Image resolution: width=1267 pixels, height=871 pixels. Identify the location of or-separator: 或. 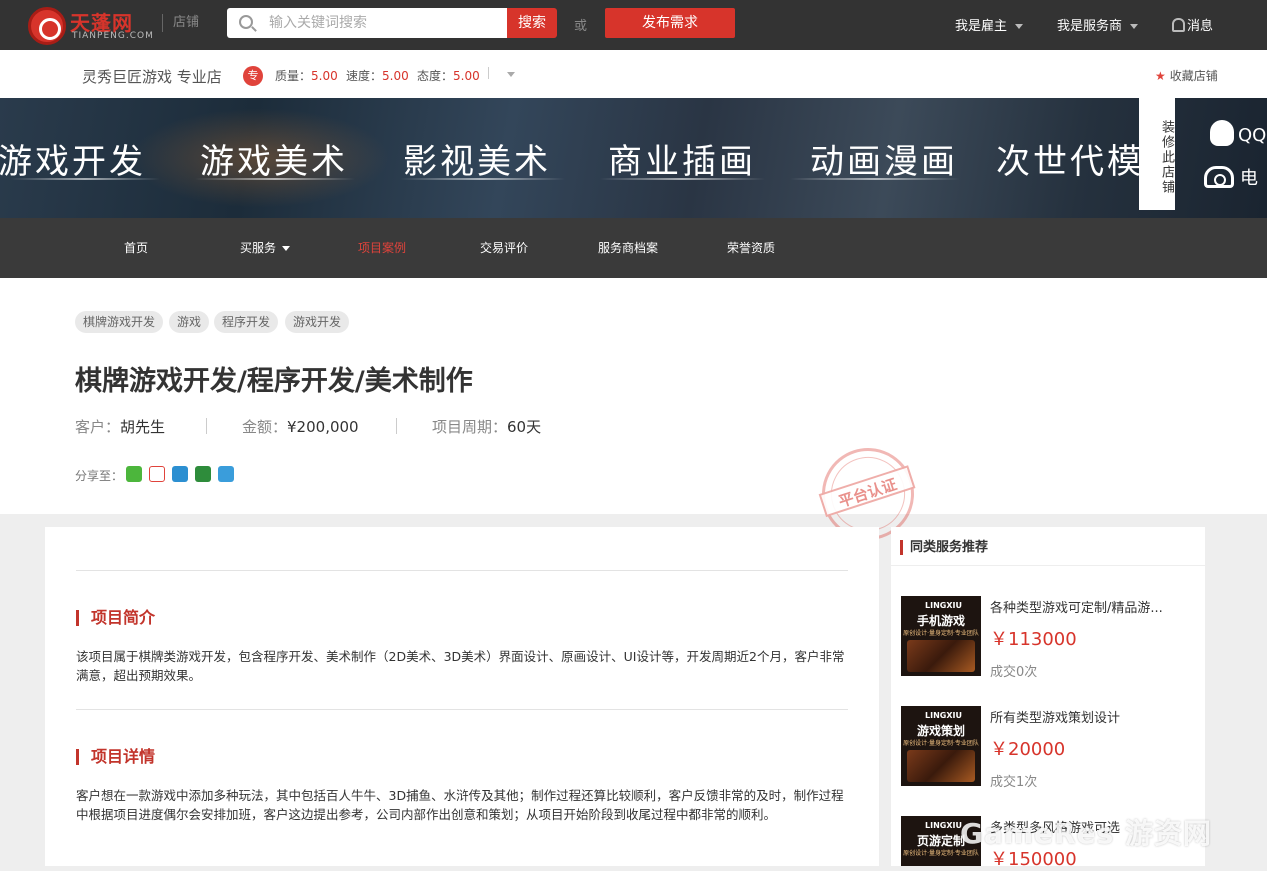
(581, 26).